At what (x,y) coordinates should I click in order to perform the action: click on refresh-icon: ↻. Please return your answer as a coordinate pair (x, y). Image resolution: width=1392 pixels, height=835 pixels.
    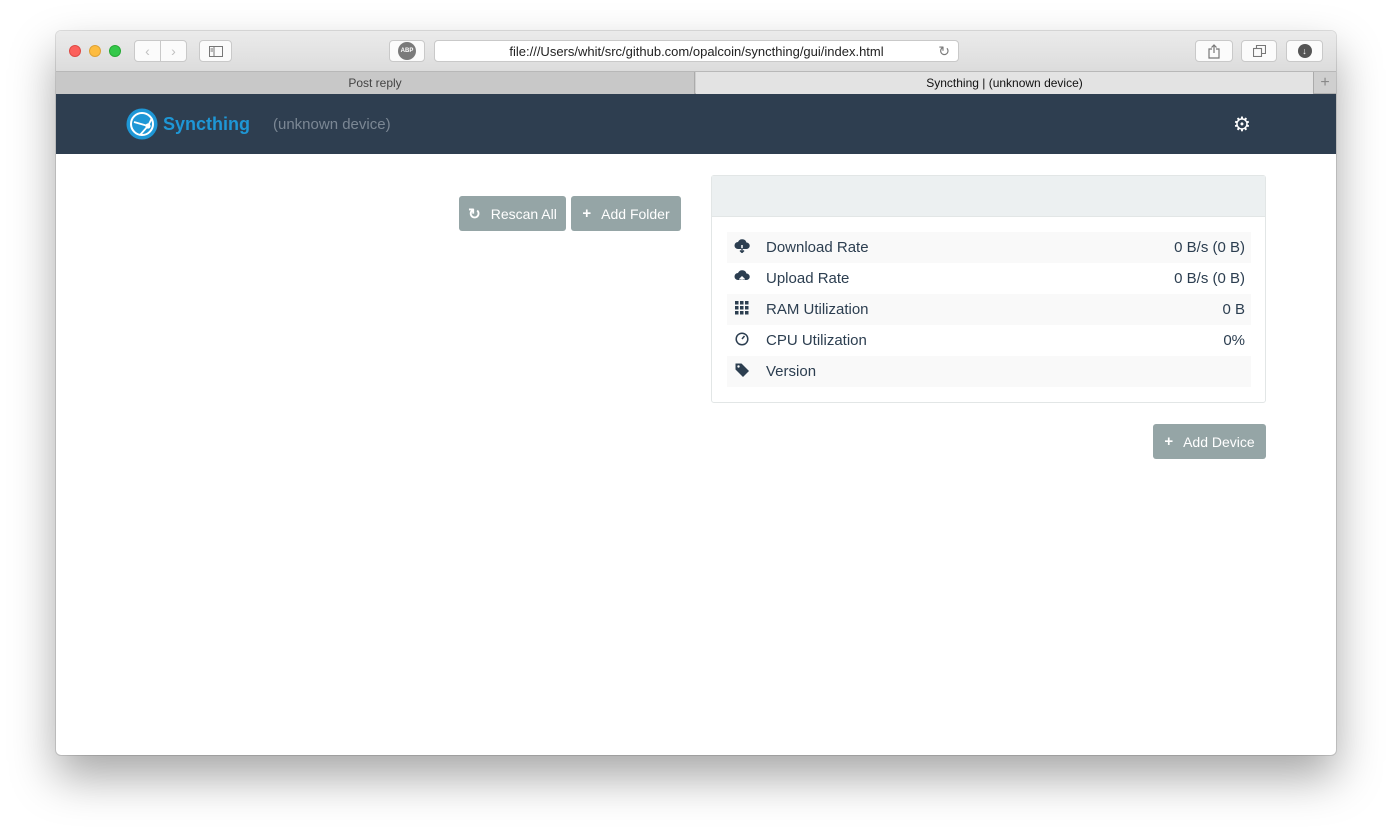
    Looking at the image, I should click on (474, 214).